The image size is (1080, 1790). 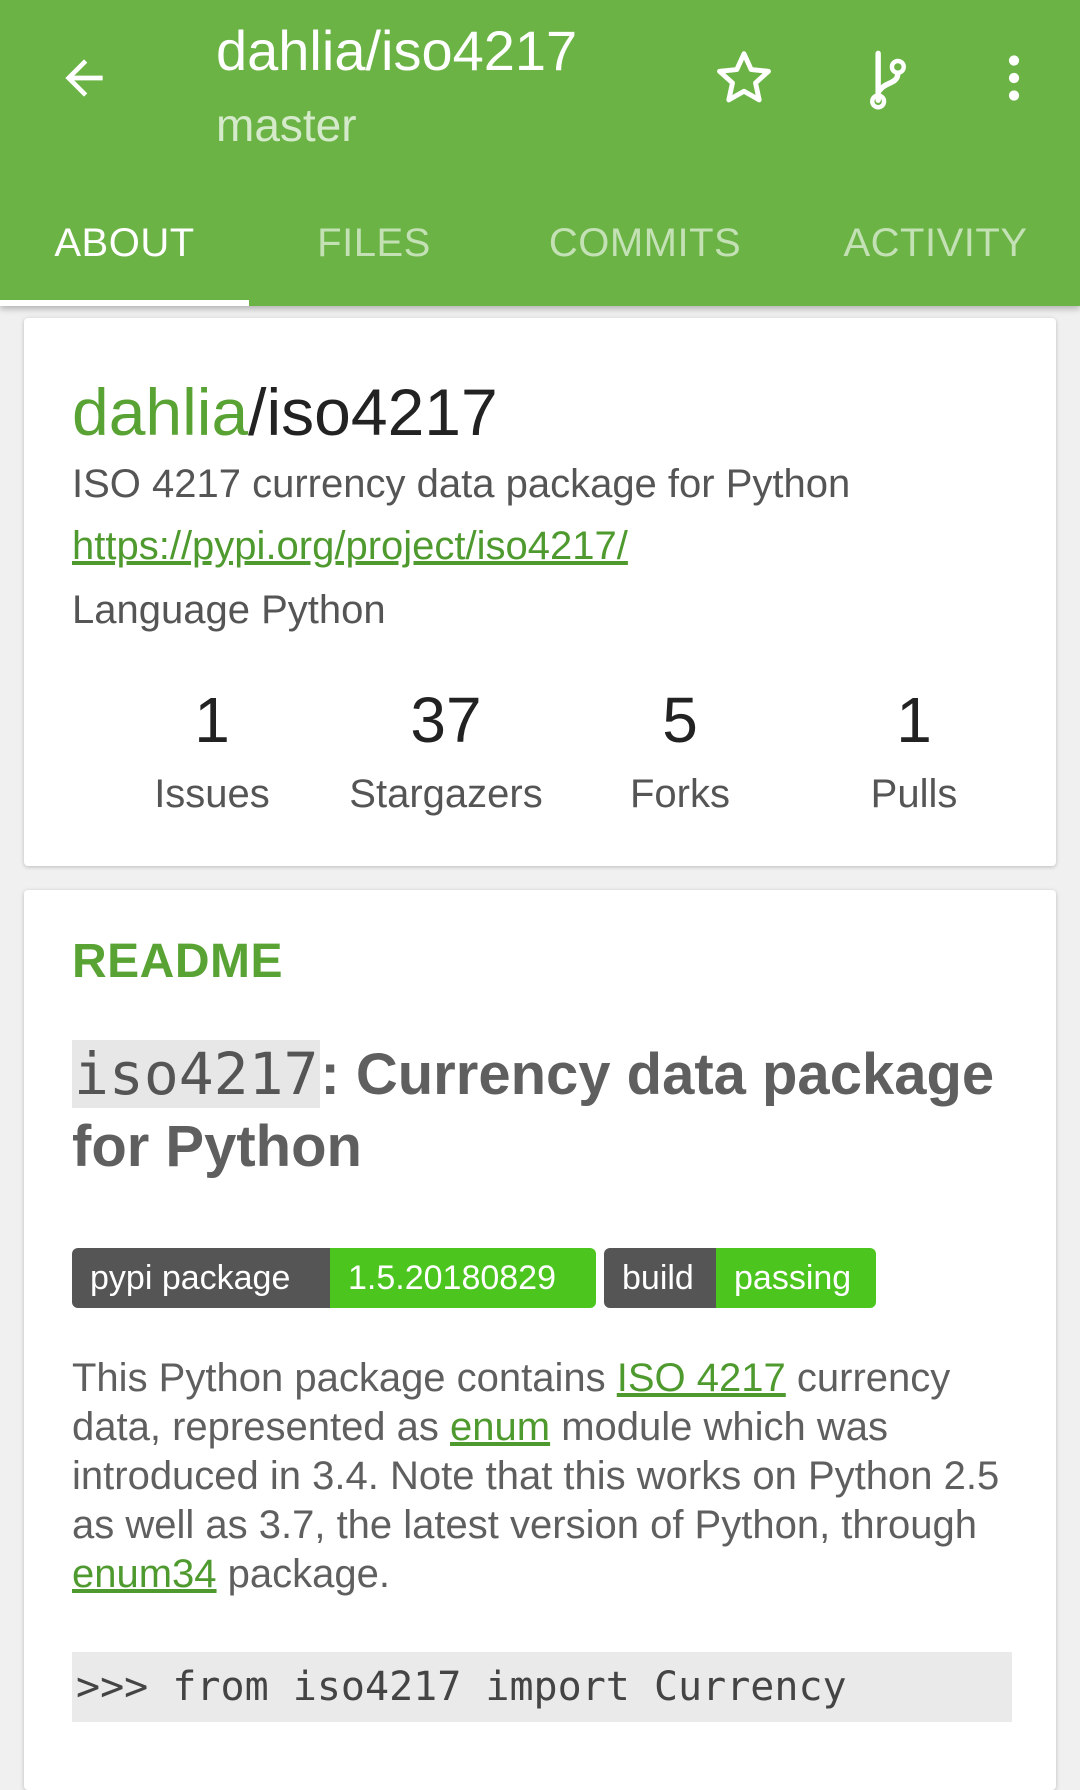 What do you see at coordinates (178, 961) in the screenshot?
I see `readme-section-title: README` at bounding box center [178, 961].